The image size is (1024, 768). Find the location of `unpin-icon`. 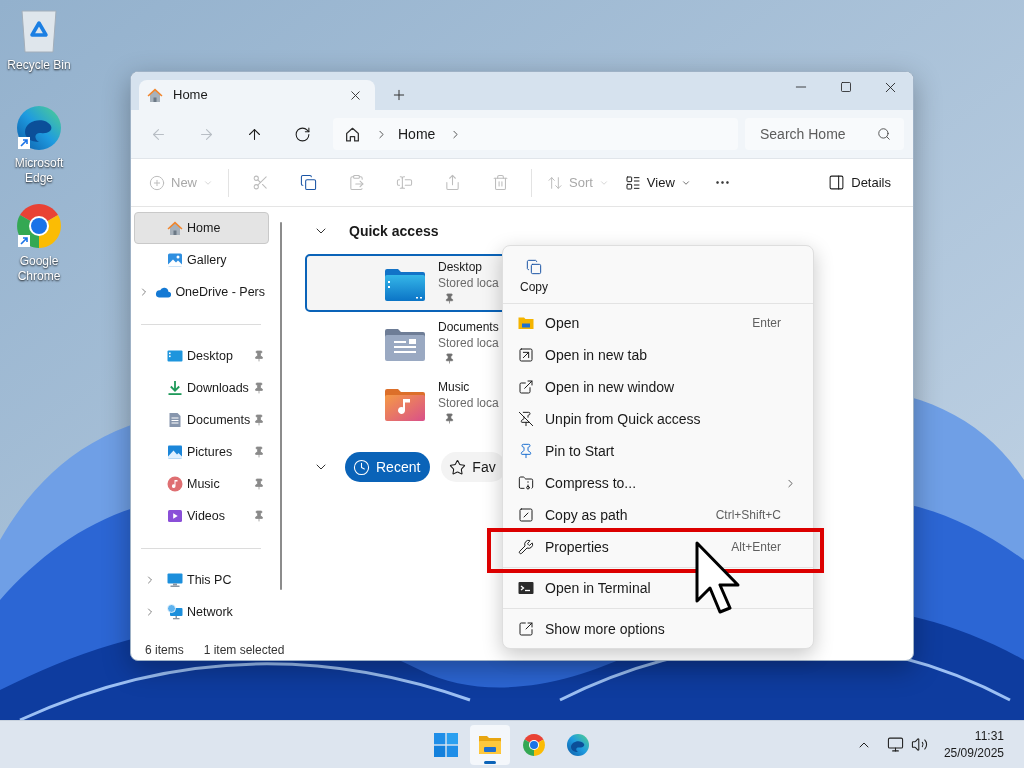

unpin-icon is located at coordinates (526, 419).